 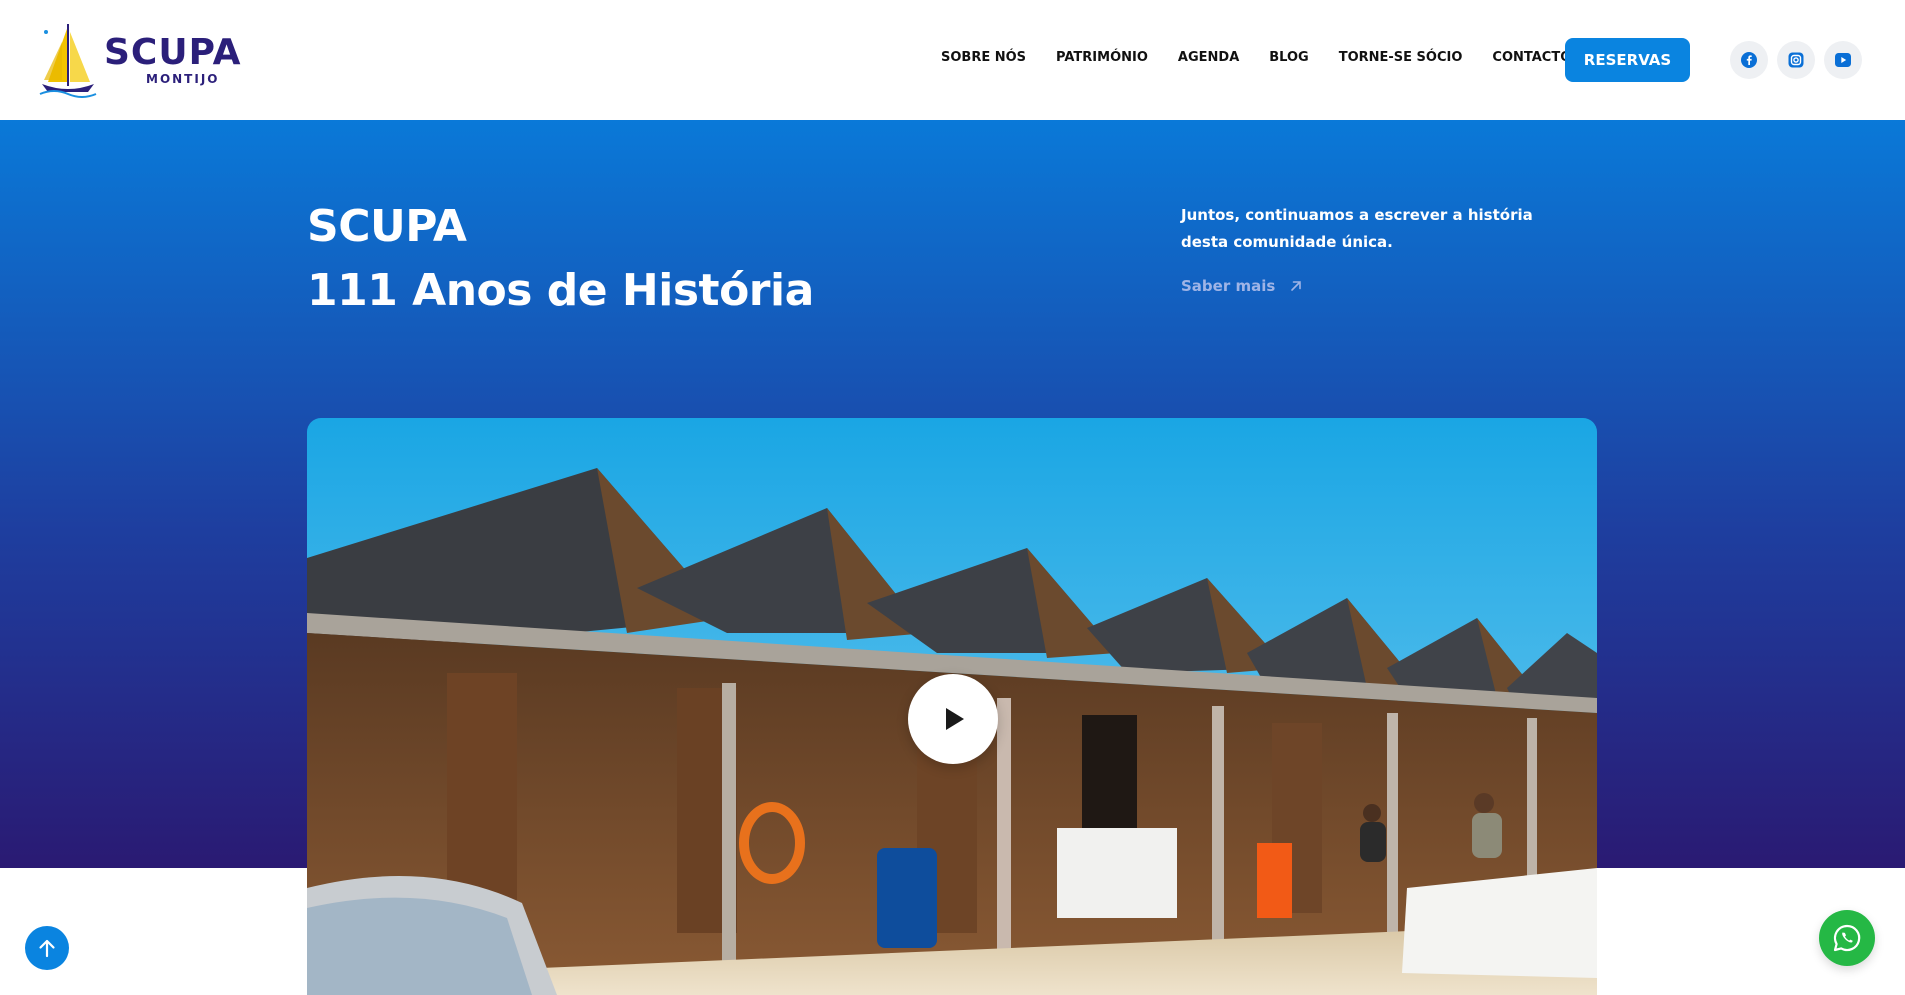 I want to click on site-logo: SCUPA MONTIJO, so click(x=153, y=60).